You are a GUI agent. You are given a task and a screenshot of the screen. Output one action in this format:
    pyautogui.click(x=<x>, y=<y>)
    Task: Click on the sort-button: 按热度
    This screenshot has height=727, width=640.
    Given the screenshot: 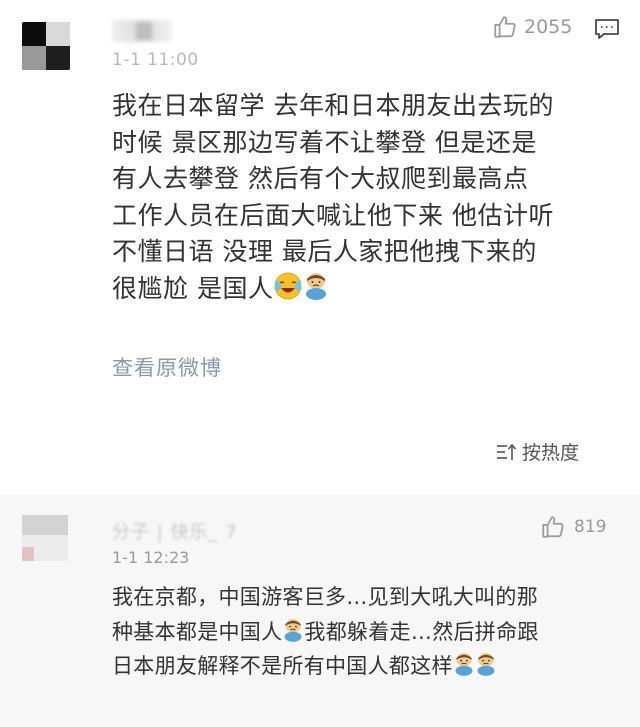 What is the action you would take?
    pyautogui.click(x=537, y=451)
    